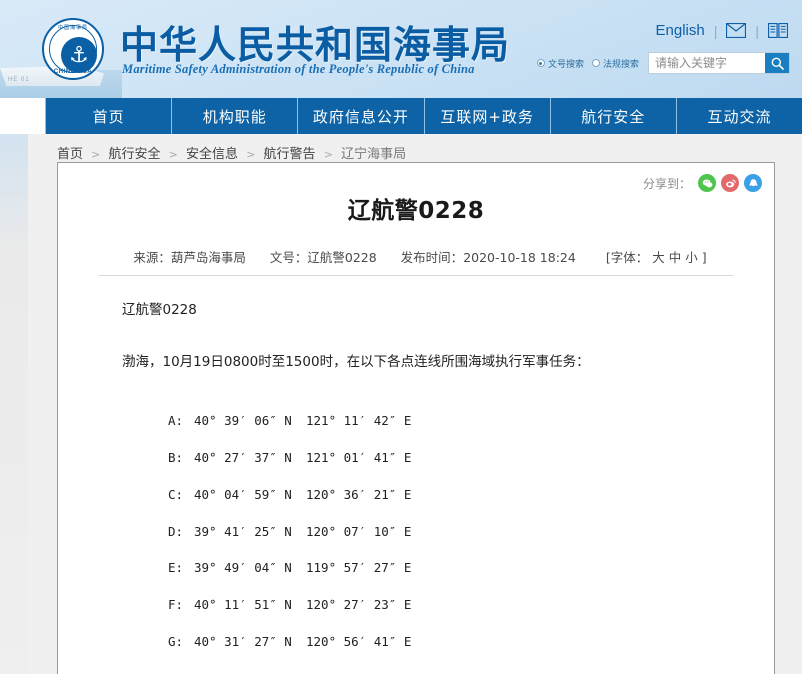  I want to click on coordinate-lat-d: 39° 41′ 25″ N, so click(243, 531).